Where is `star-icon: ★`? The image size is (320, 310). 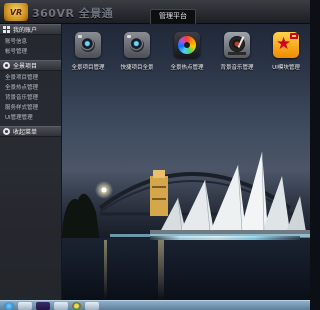
star-icon: ★ is located at coordinates (286, 45).